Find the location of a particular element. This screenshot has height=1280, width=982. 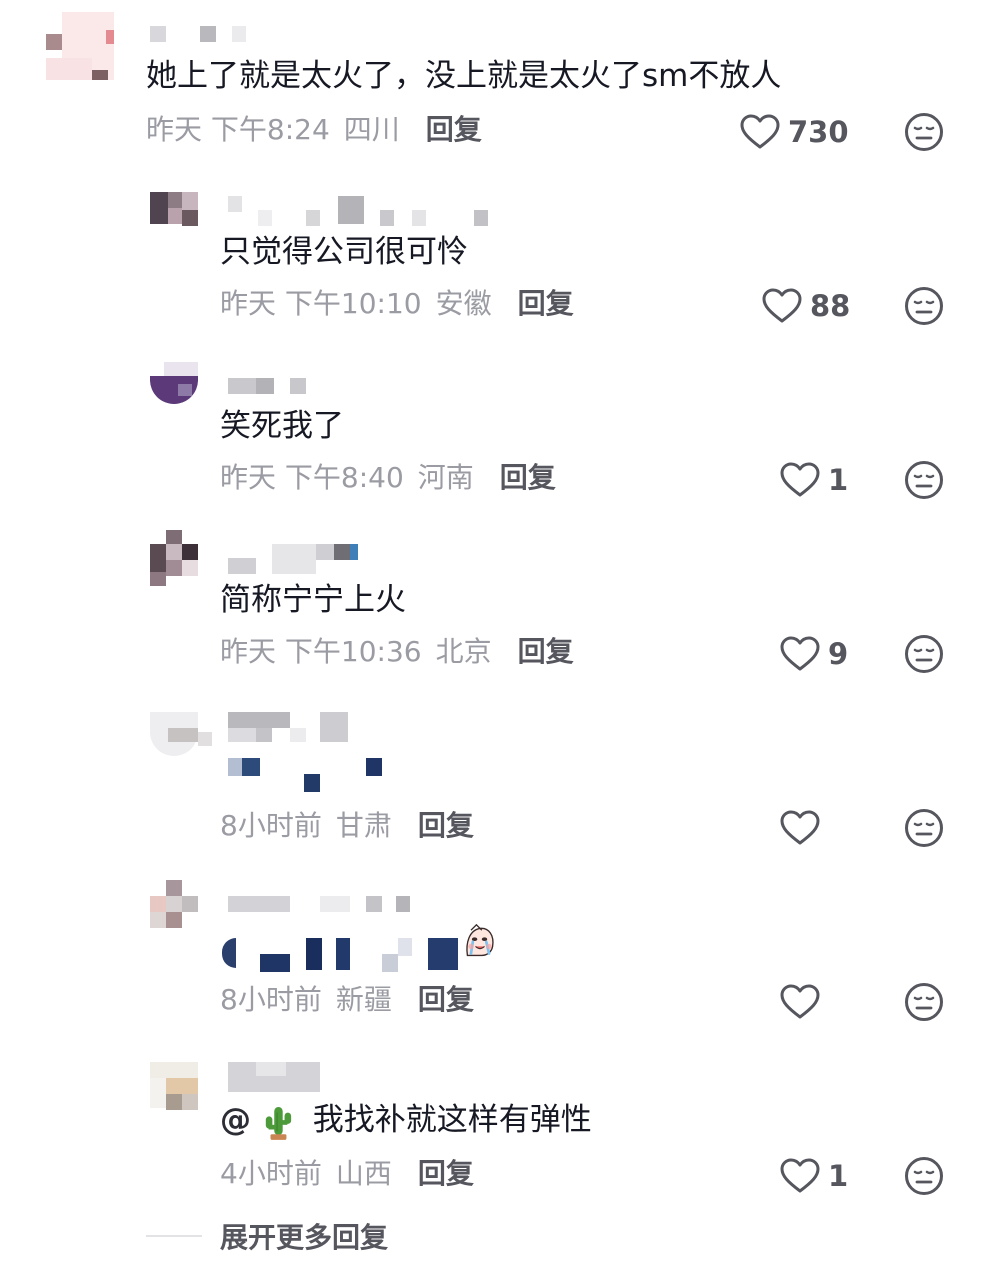

comment-text: 只觉得公司很可怜 is located at coordinates (344, 252).